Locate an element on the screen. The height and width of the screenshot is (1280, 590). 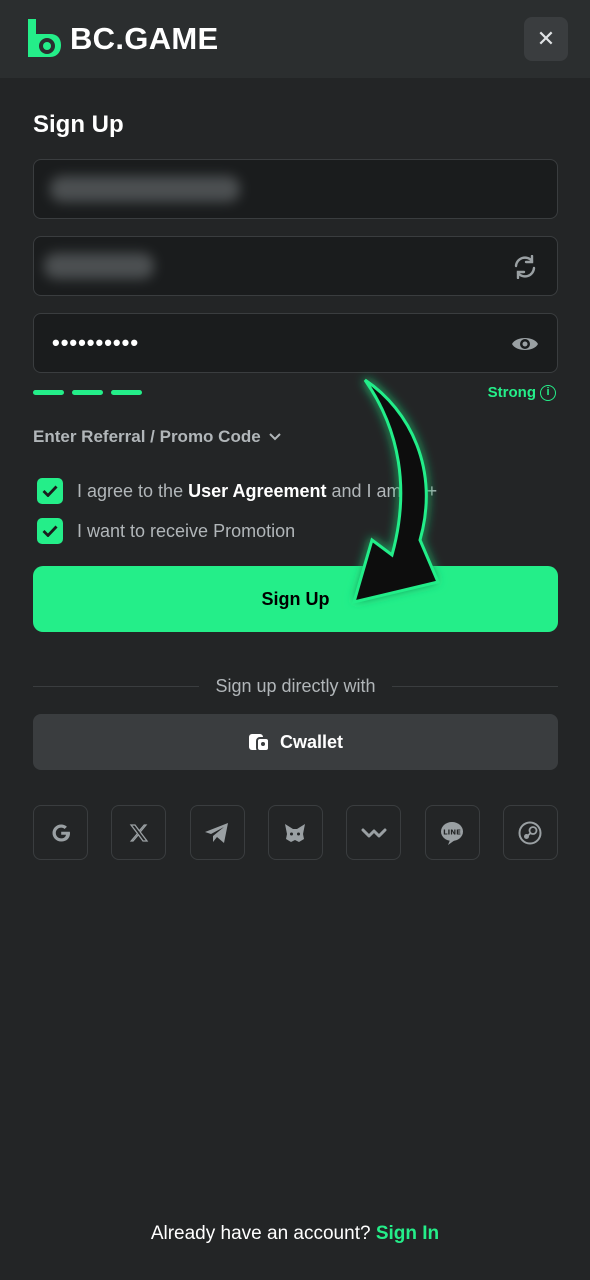
bc-game-logo-icon is located at coordinates (44, 38).